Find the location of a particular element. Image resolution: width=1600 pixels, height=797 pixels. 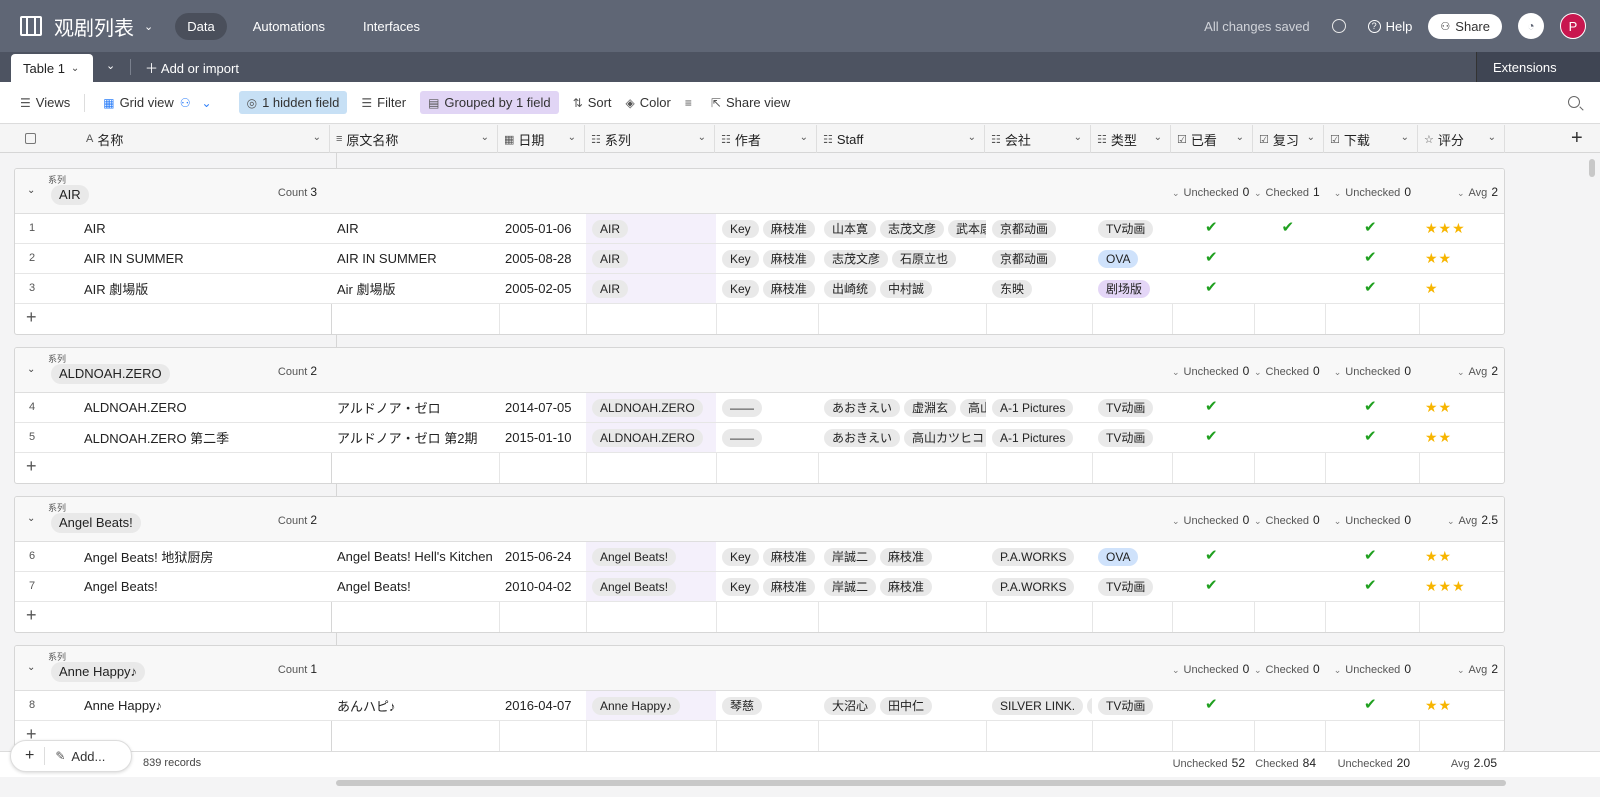

cell-名称: ALDNOAH.ZERO is located at coordinates (205, 407).